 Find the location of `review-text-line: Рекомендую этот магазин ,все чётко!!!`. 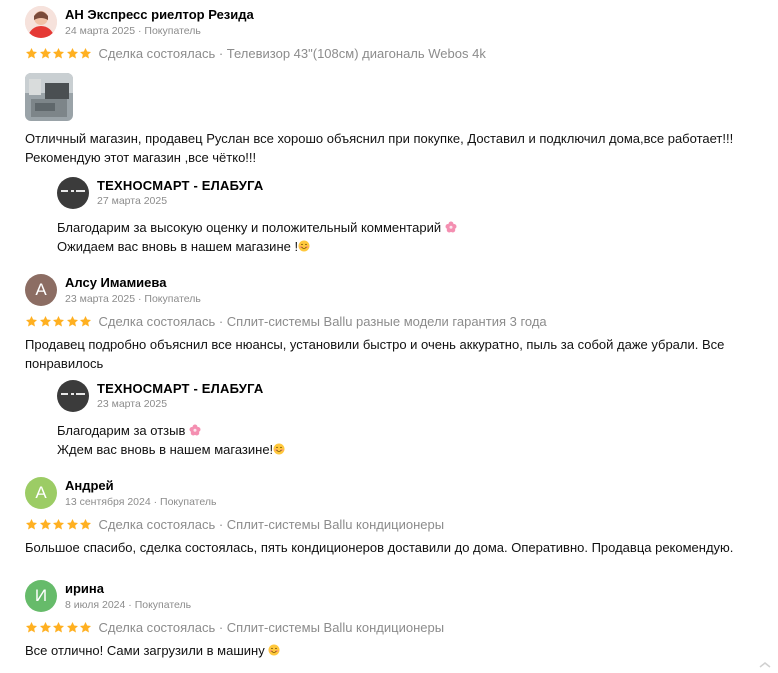

review-text-line: Рекомендую этот магазин ,все чётко!!! is located at coordinates (141, 157).